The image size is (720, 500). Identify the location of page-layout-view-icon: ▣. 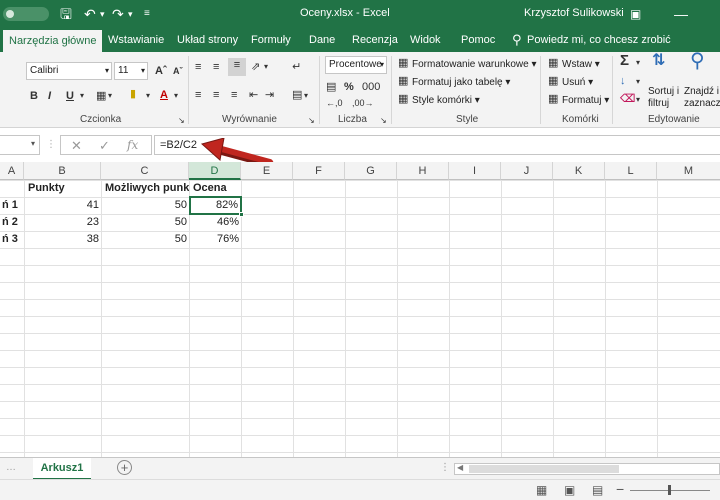
(569, 490).